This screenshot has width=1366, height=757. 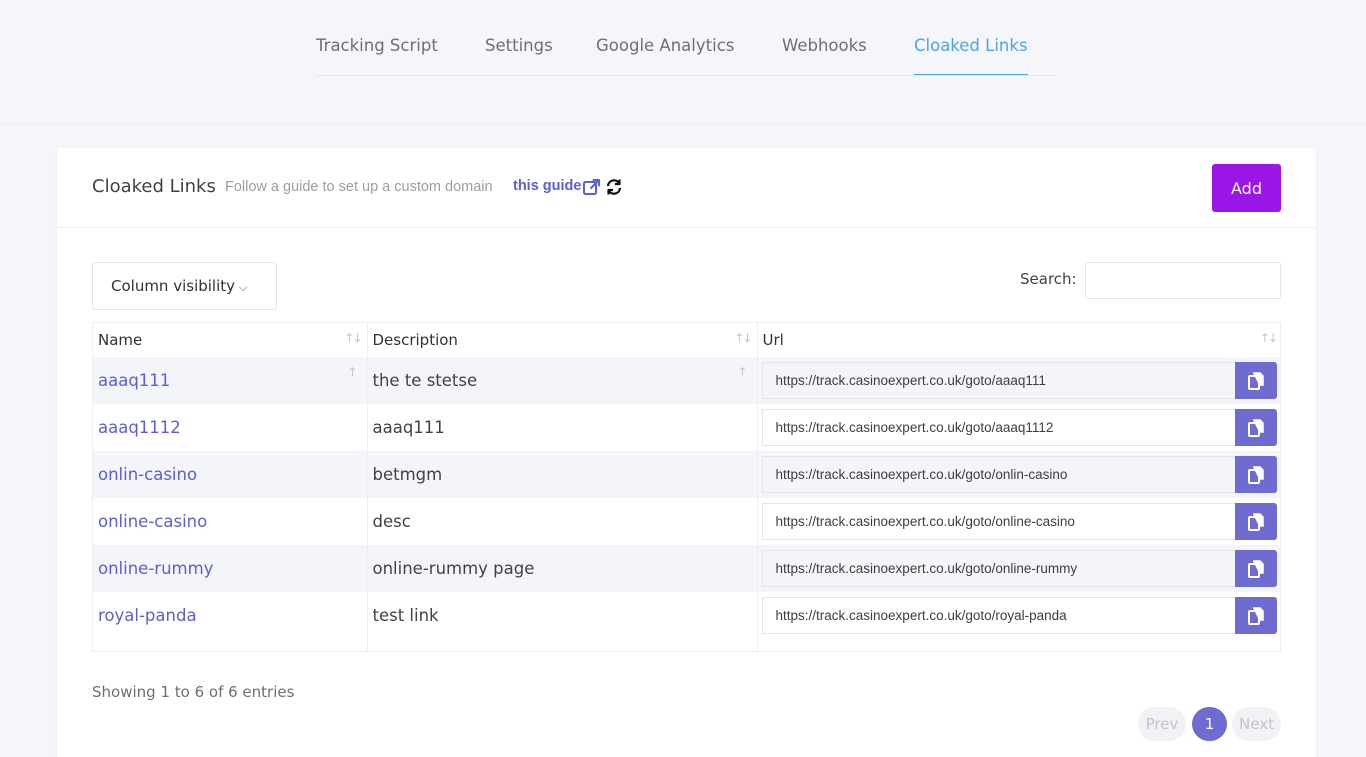 I want to click on card-hint: Follow a guide to set up a custom domain, so click(x=359, y=187).